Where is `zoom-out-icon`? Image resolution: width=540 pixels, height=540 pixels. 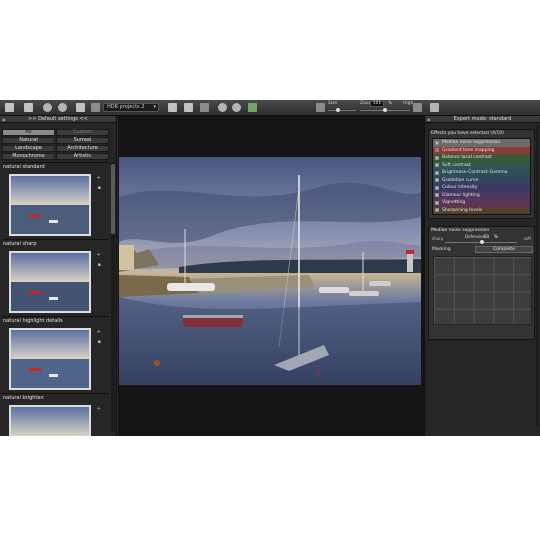 zoom-out-icon is located at coordinates (320, 107).